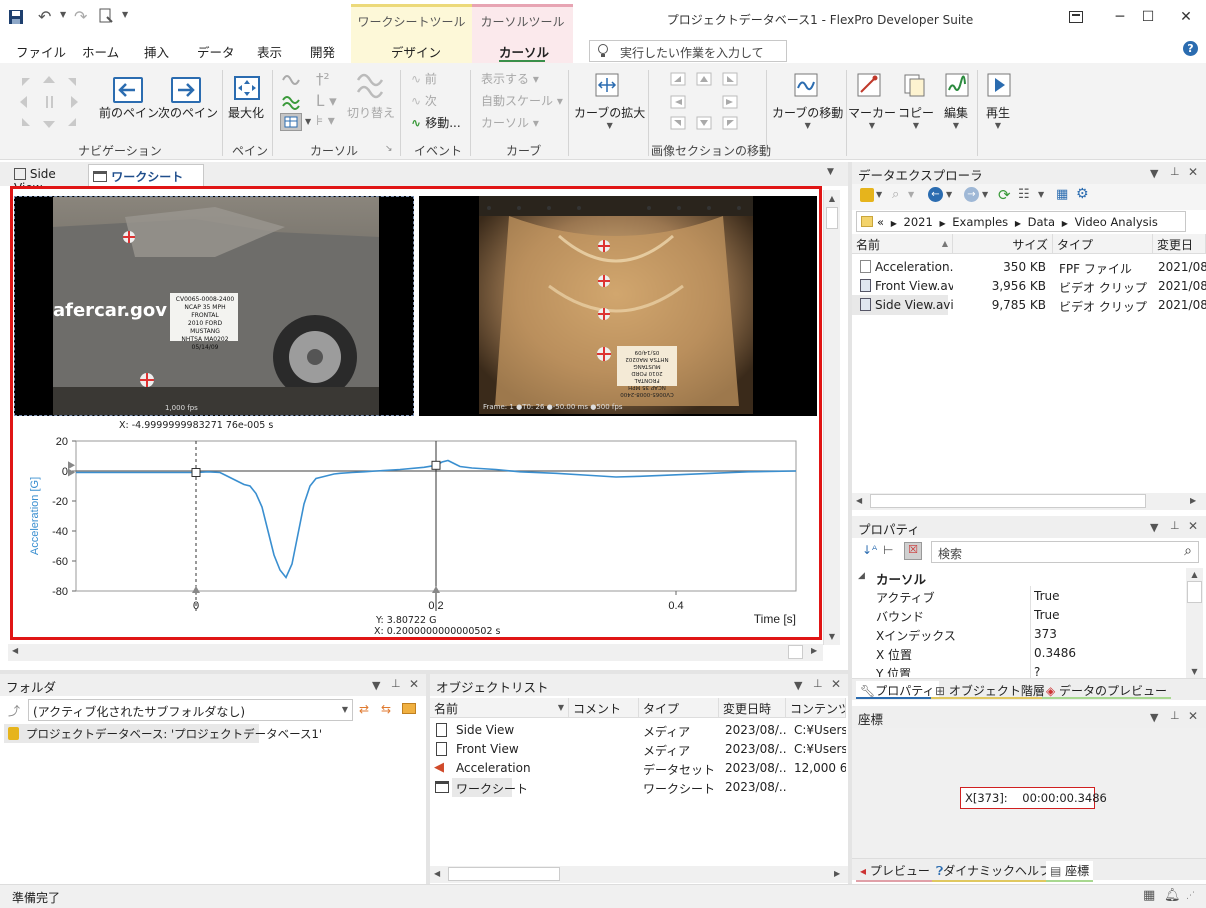 Image resolution: width=1206 pixels, height=908 pixels. What do you see at coordinates (990, 690) in the screenshot?
I see `tab-object-hierarchy: ⊞ オブジェクト階層` at bounding box center [990, 690].